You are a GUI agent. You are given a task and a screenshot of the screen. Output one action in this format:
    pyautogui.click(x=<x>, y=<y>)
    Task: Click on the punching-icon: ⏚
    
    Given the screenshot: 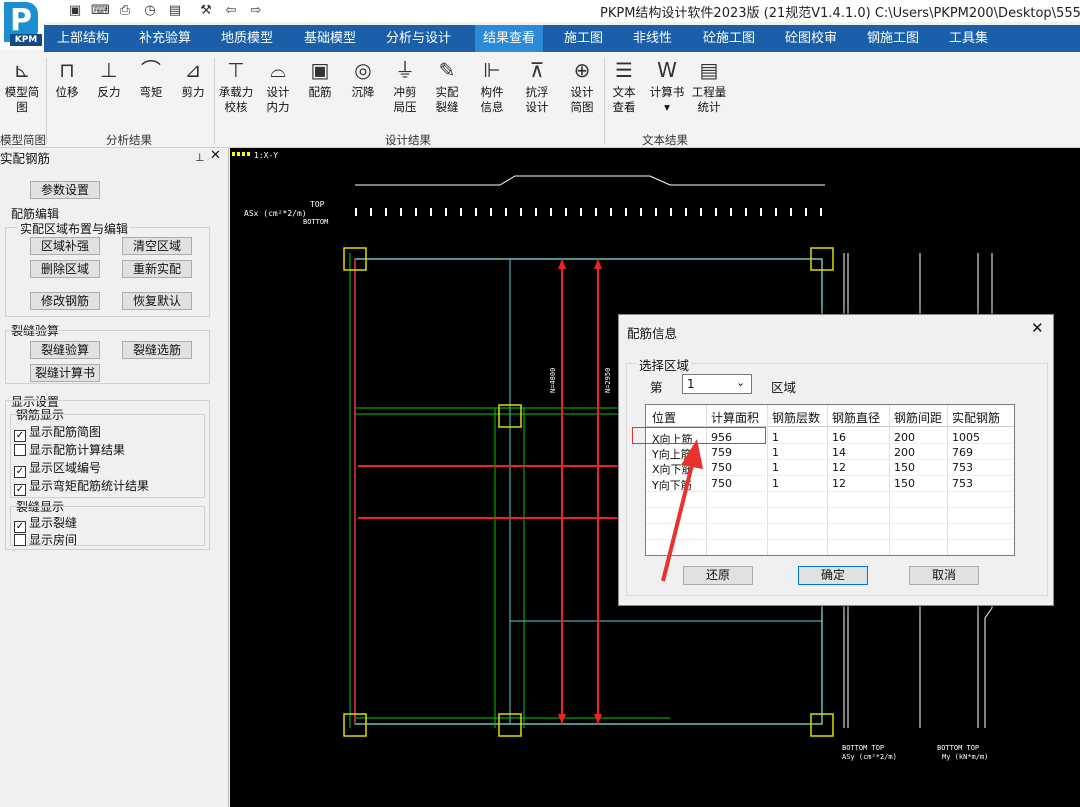 What is the action you would take?
    pyautogui.click(x=405, y=70)
    